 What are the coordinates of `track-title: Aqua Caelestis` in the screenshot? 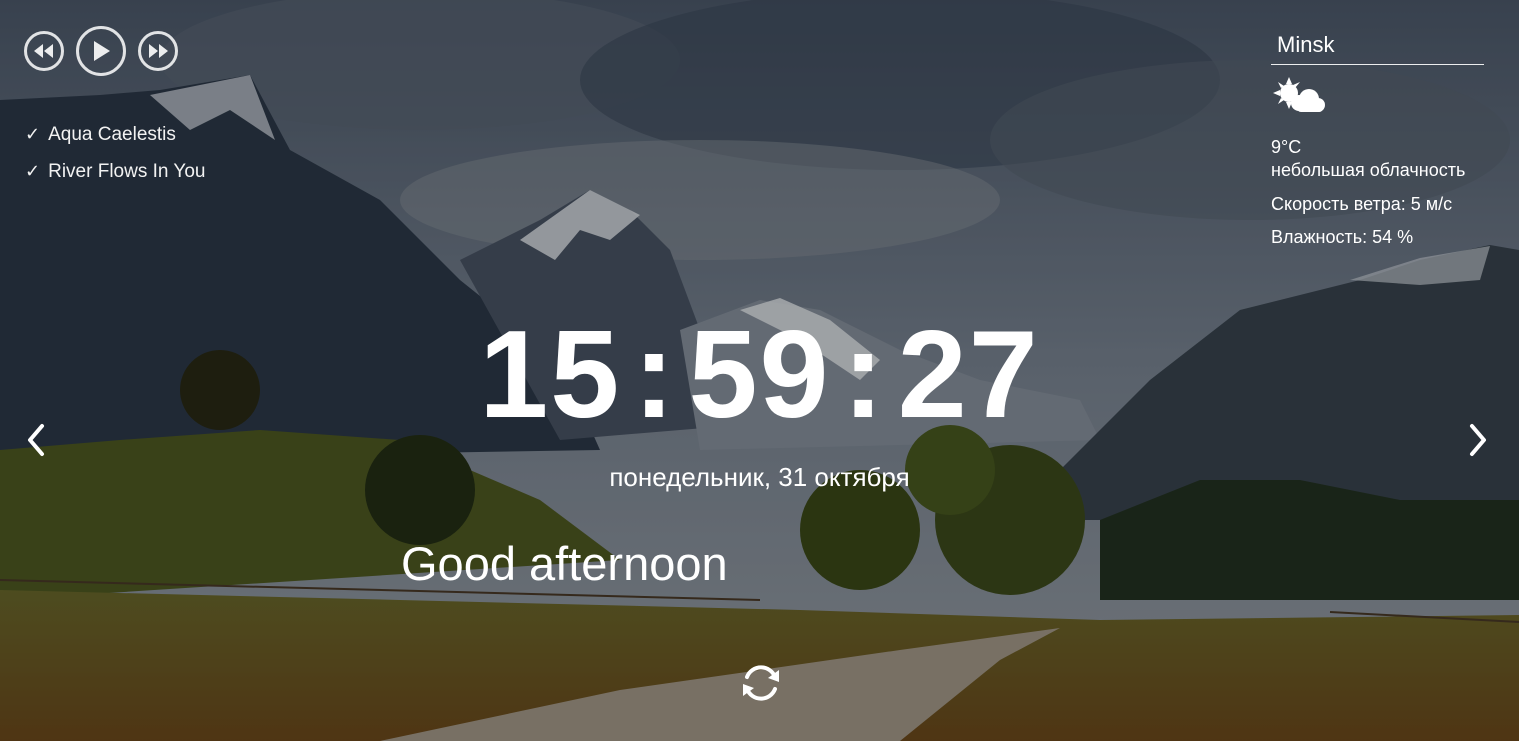 It's located at (112, 134).